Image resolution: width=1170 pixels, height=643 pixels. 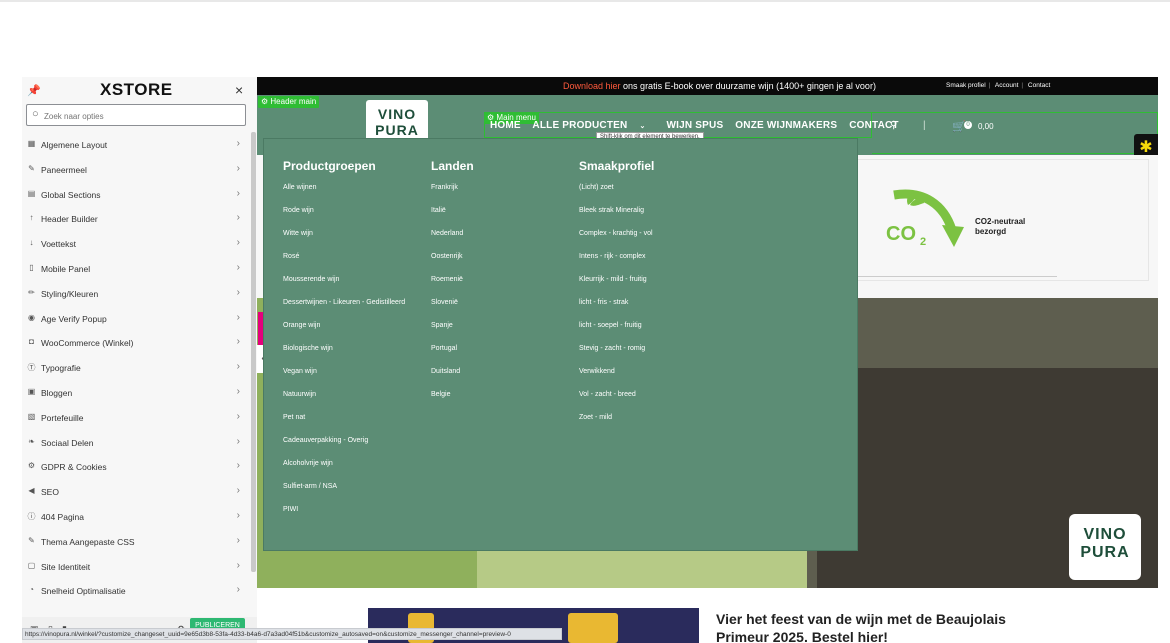 What do you see at coordinates (139, 90) in the screenshot?
I see `sidebar-header: 📌 XSTORE ×` at bounding box center [139, 90].